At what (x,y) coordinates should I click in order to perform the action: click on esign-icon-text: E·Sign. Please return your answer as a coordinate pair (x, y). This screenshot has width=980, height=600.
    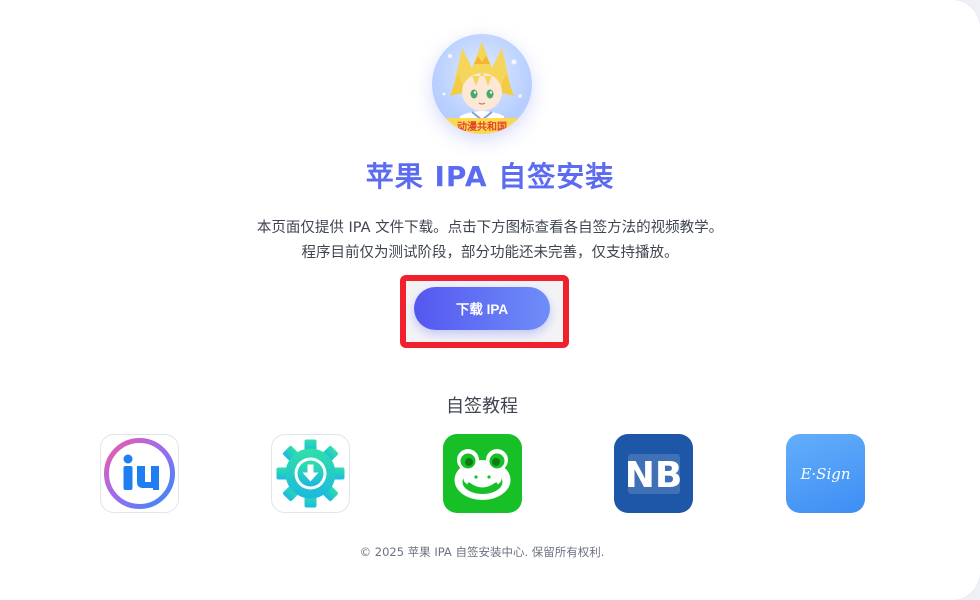
    Looking at the image, I should click on (824, 474).